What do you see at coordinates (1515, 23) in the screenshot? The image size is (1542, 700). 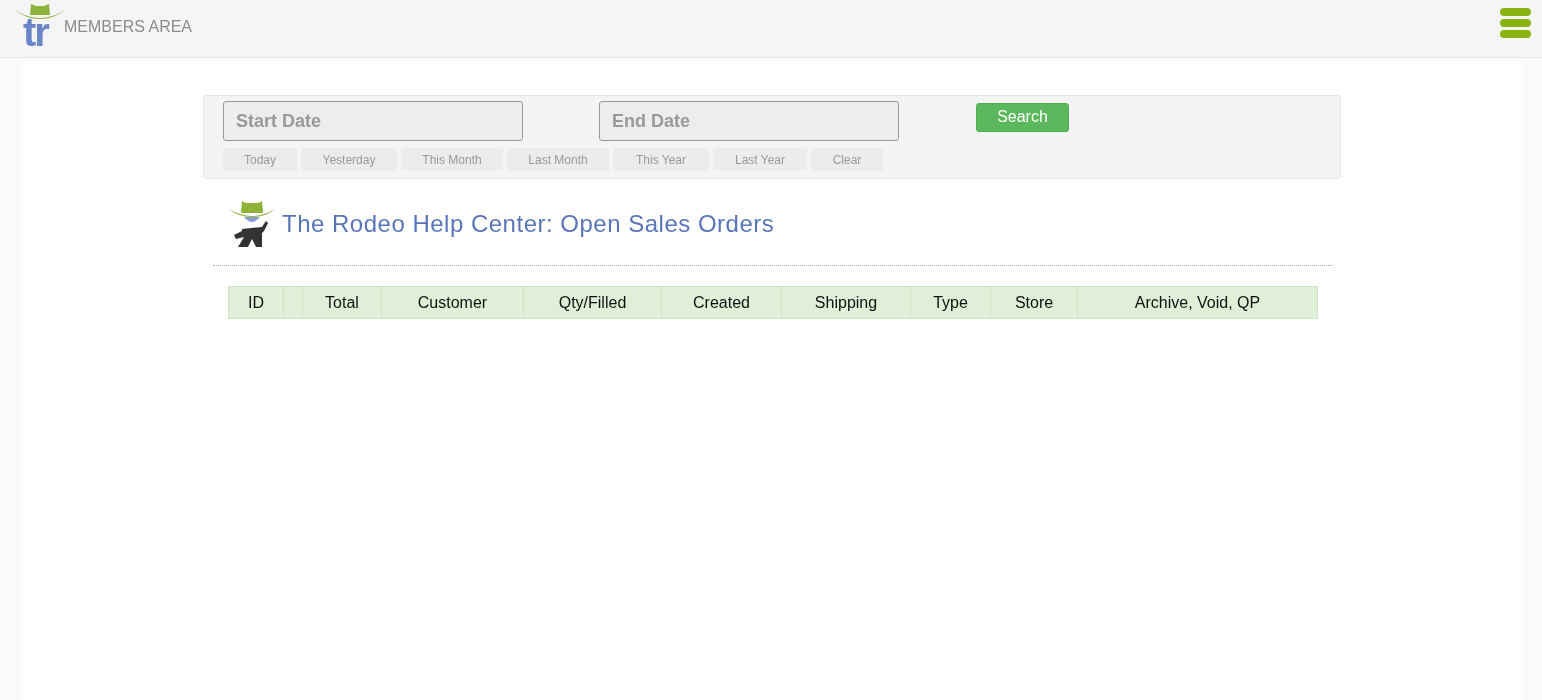 I see `menu-icon` at bounding box center [1515, 23].